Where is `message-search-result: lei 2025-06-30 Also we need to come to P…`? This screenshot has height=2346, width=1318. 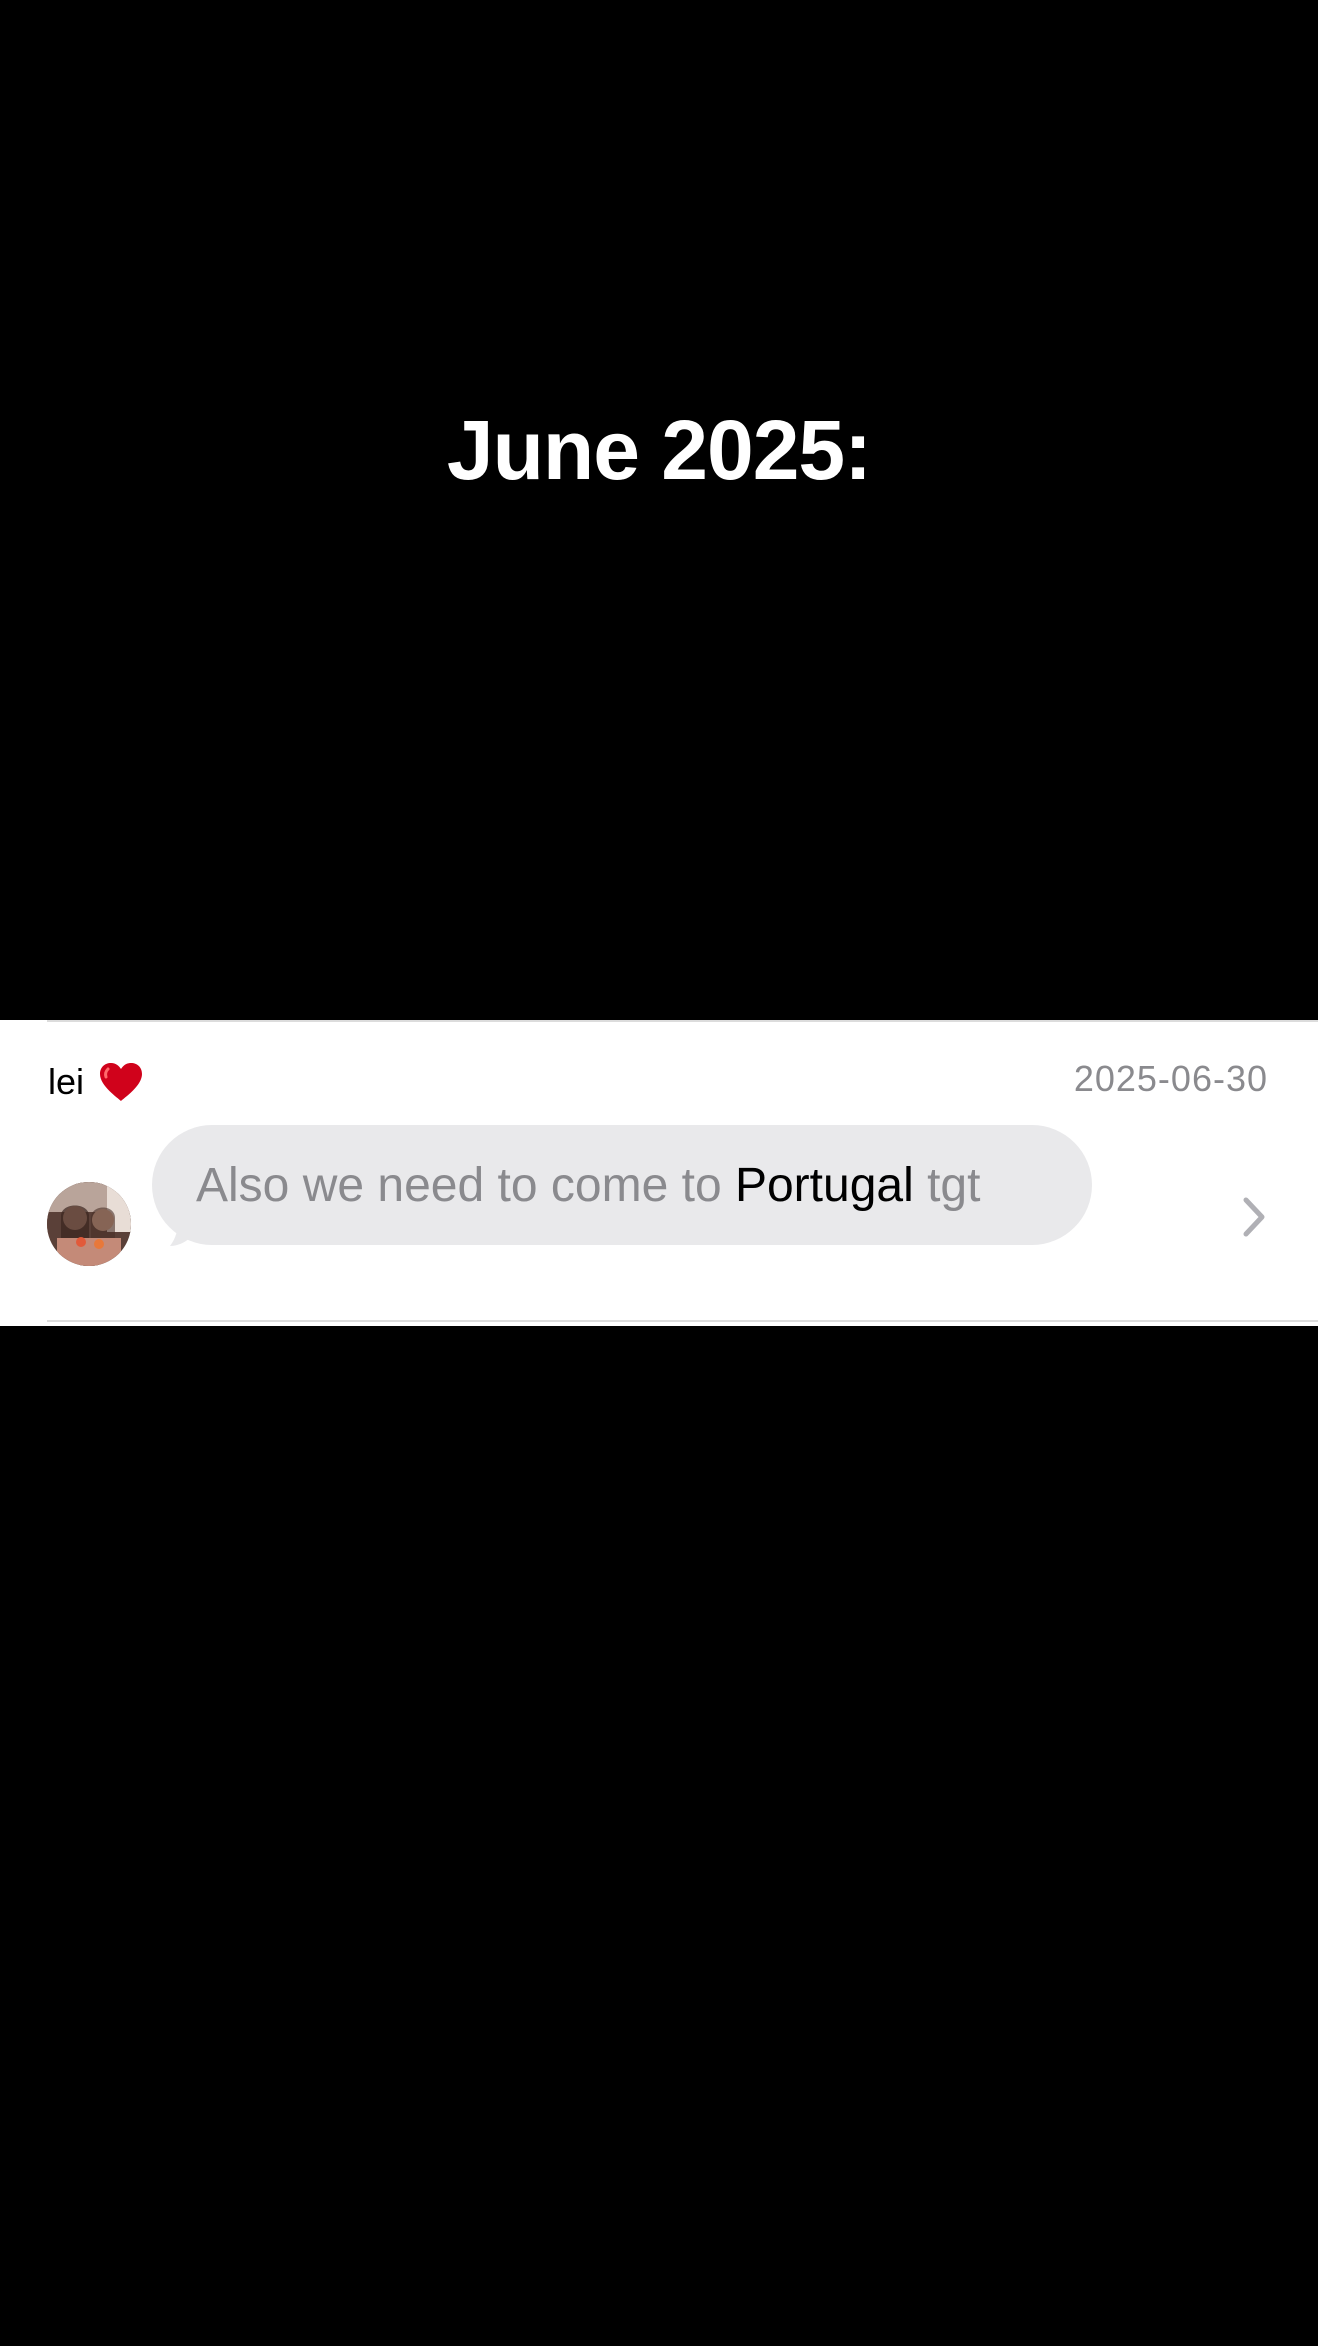
message-search-result: lei 2025-06-30 Also we need to come to P… is located at coordinates (659, 1173).